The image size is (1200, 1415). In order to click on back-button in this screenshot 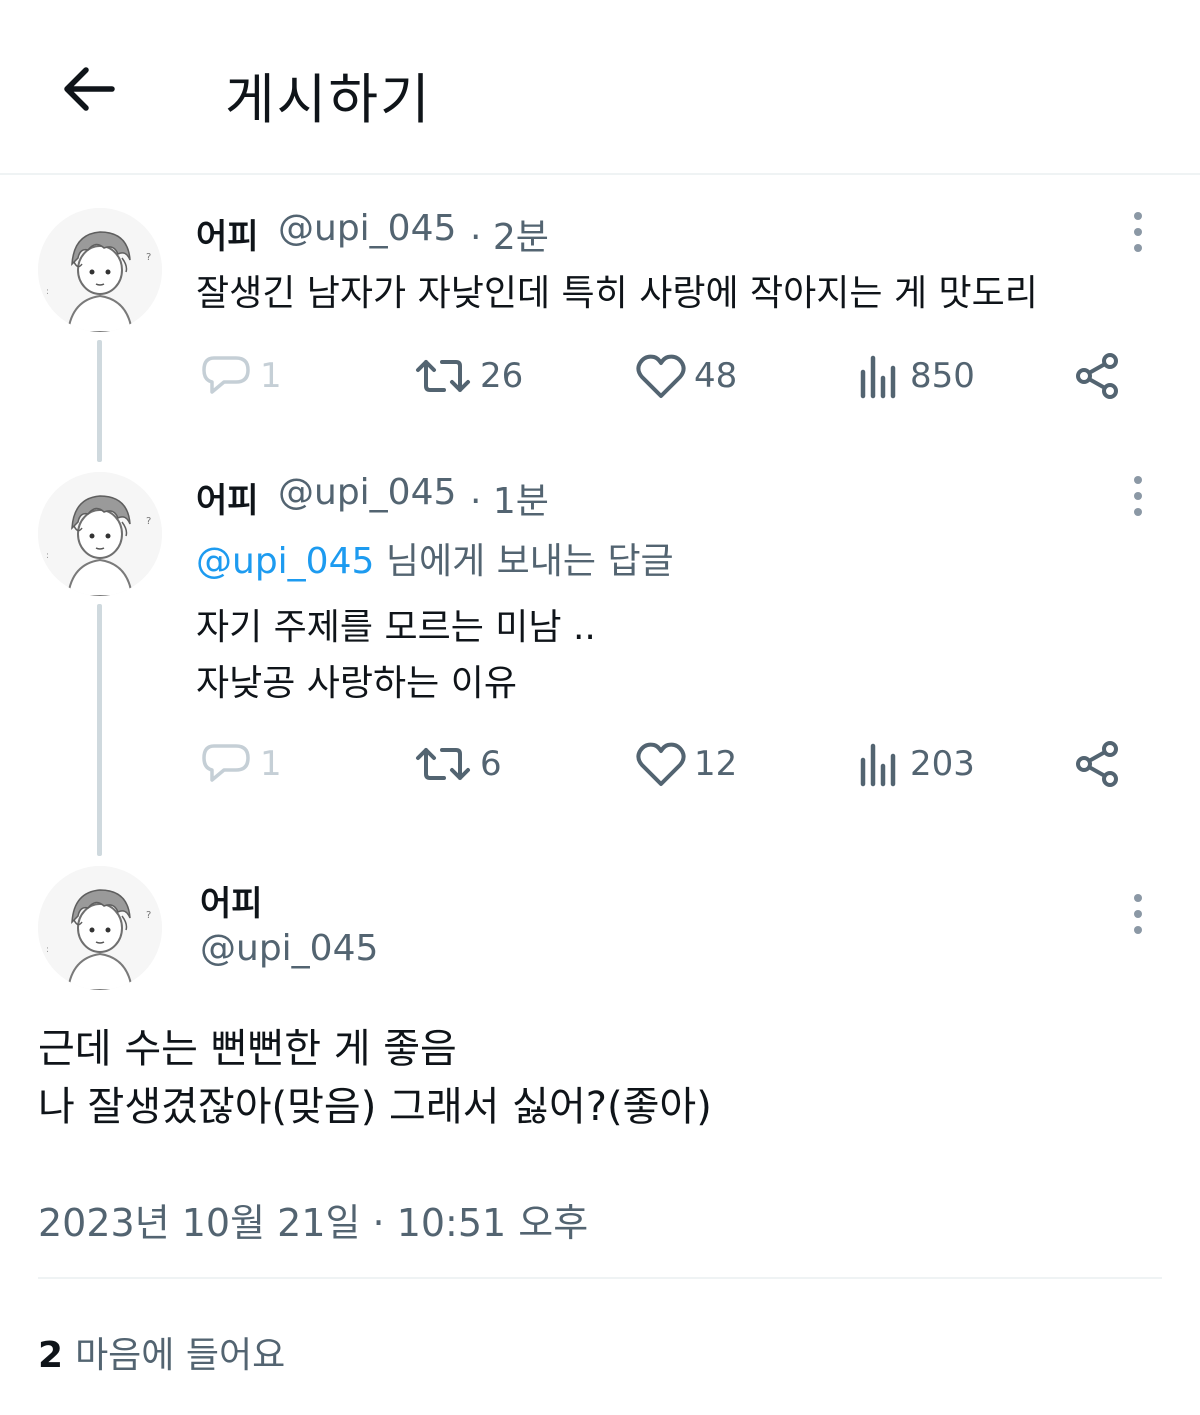, I will do `click(89, 89)`.